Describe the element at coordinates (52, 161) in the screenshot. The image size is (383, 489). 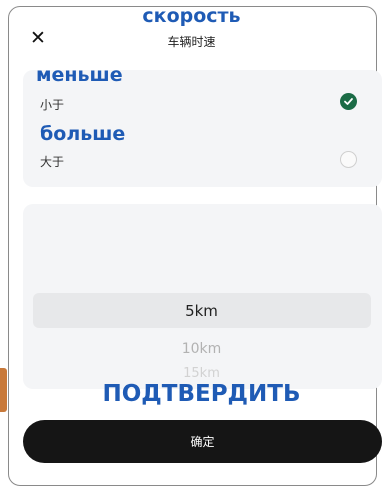
I see `option-more-label: 大于` at that location.